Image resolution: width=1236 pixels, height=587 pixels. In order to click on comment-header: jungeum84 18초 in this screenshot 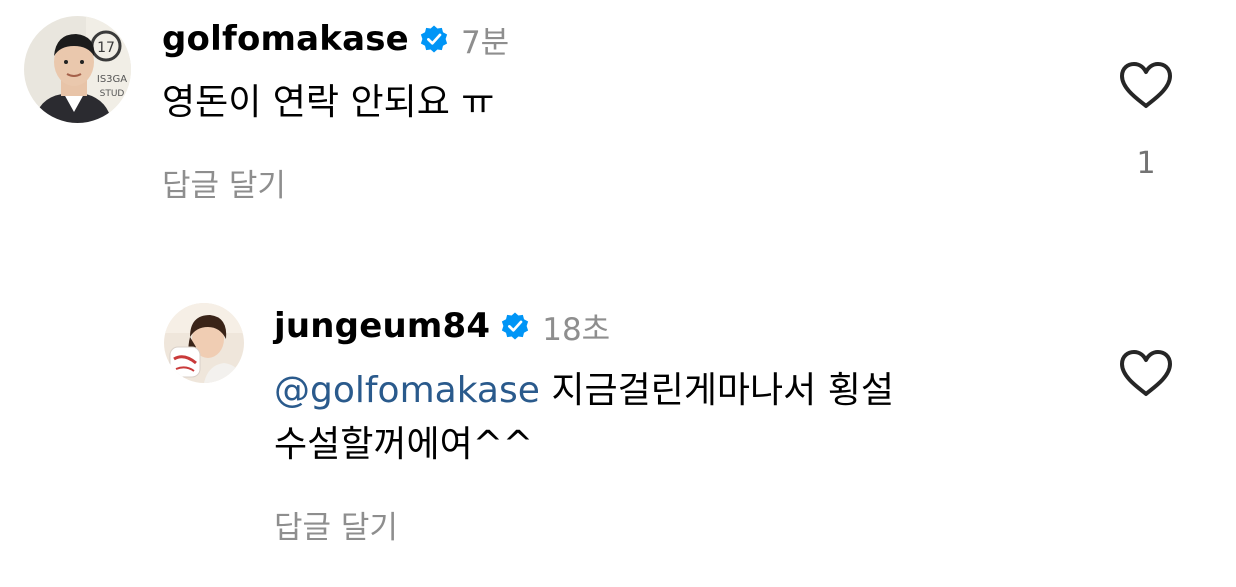, I will do `click(442, 326)`.